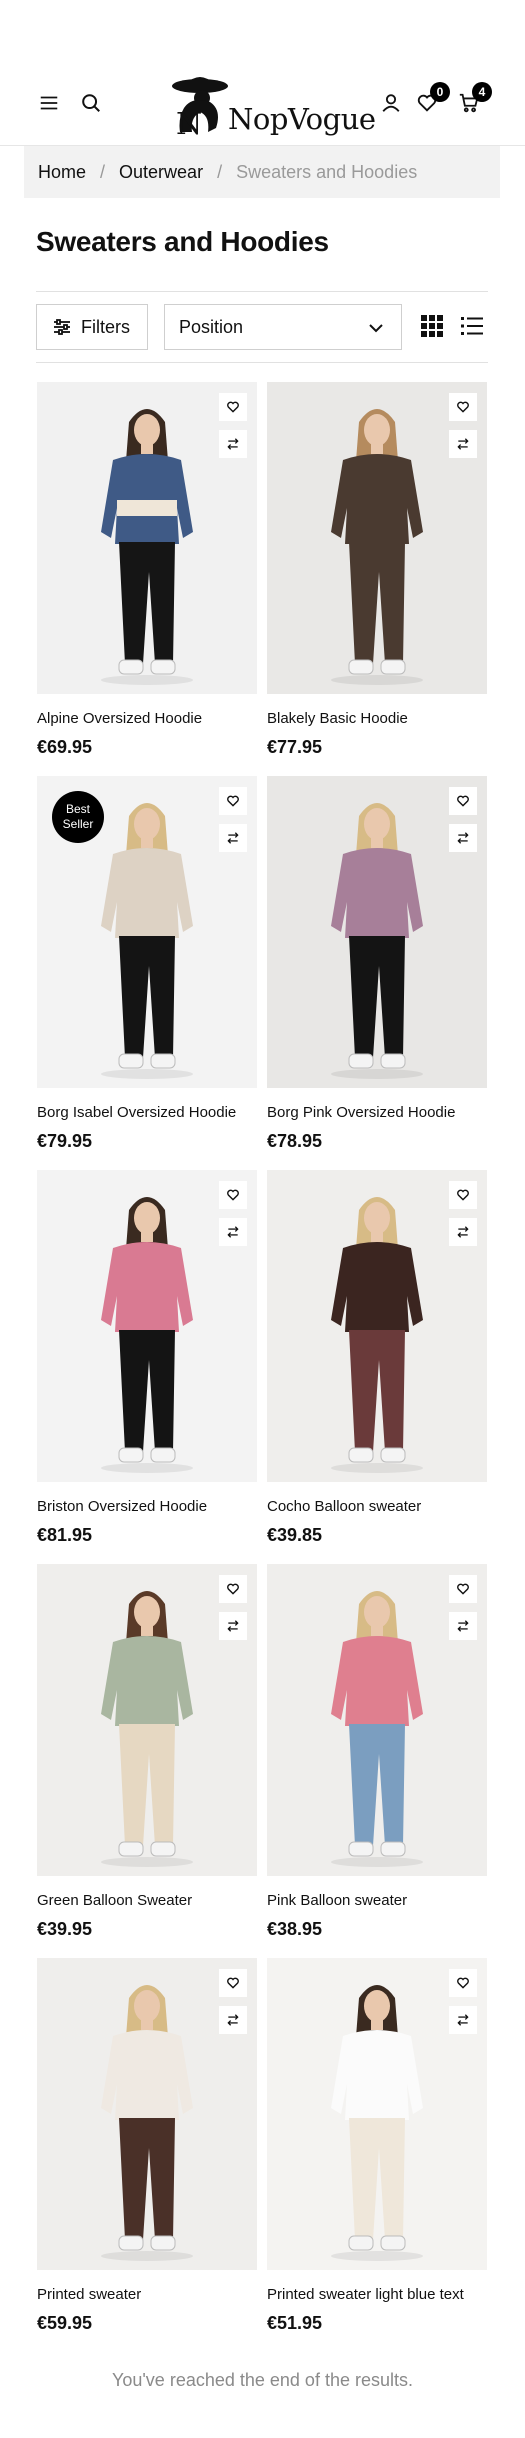 The height and width of the screenshot is (2438, 525). I want to click on product-name: Blakely Basic Hoodie, so click(337, 718).